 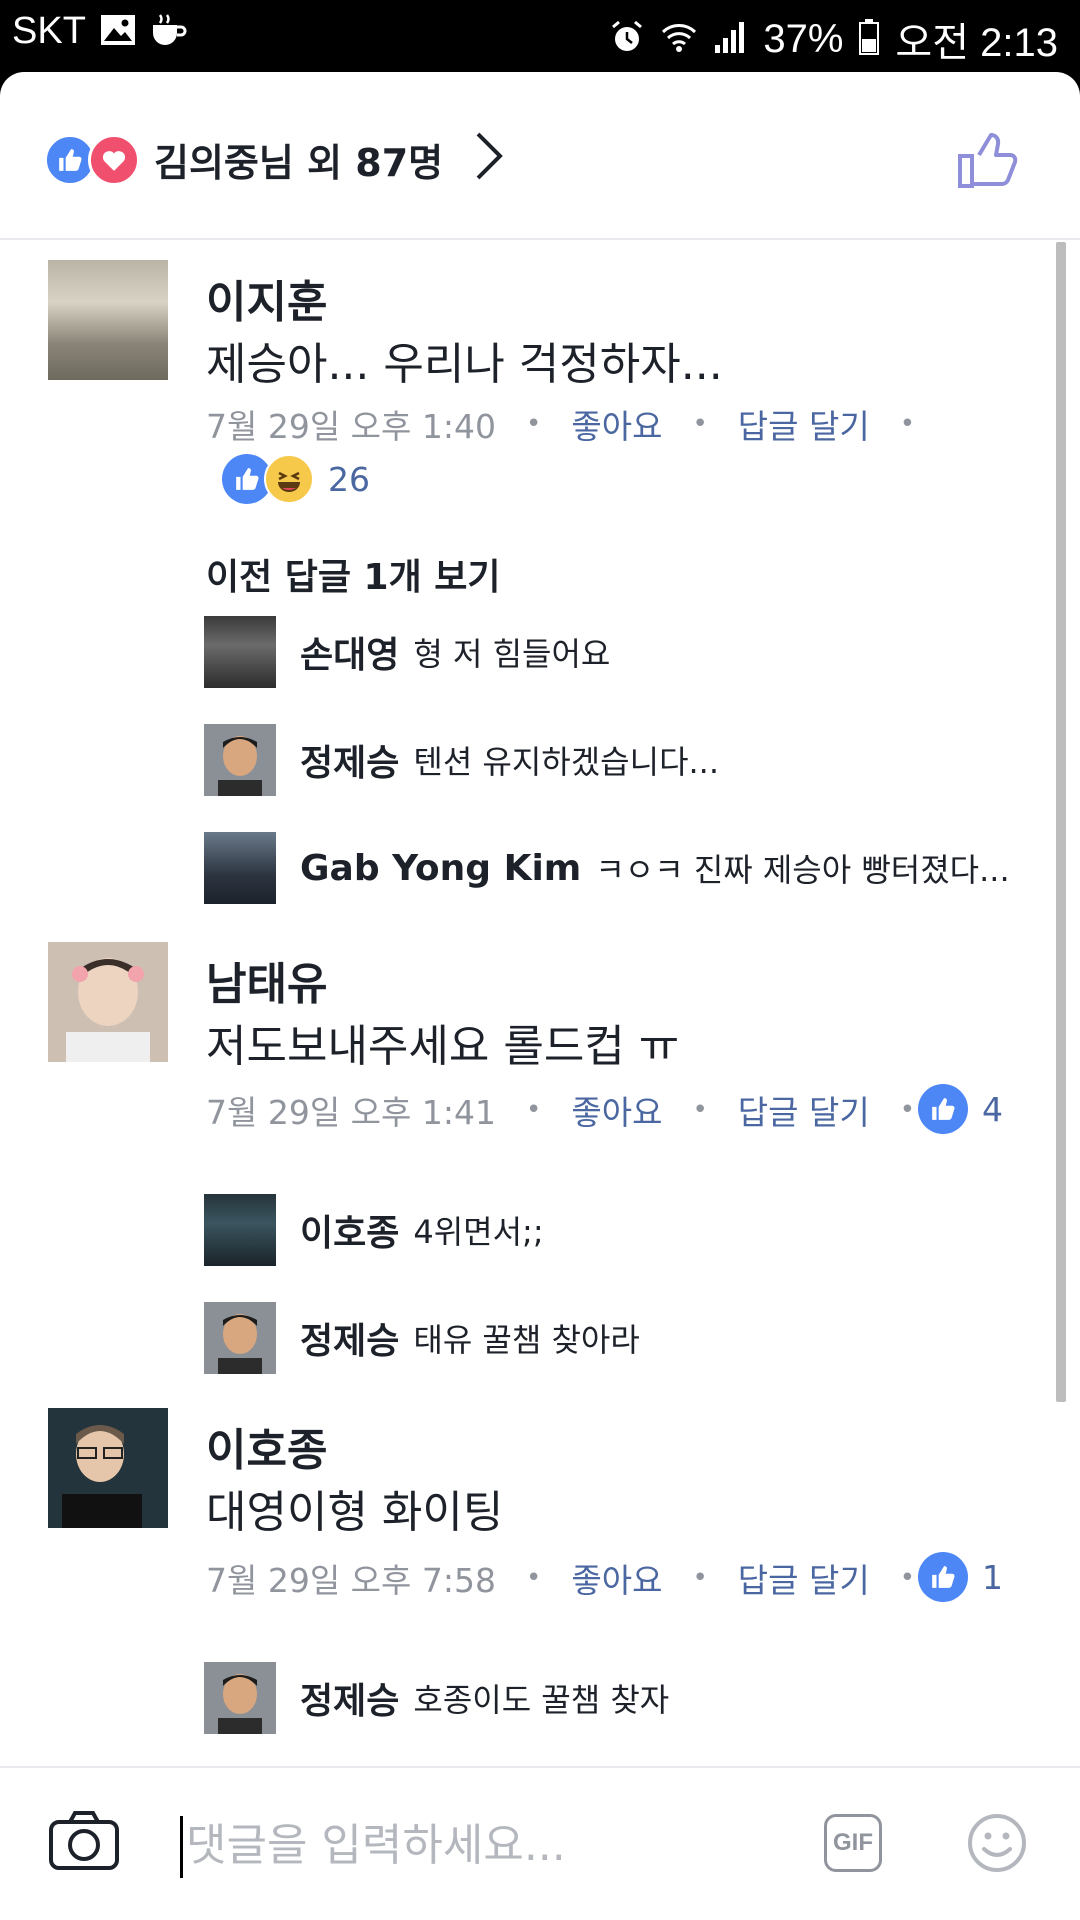 I want to click on chevron-right-icon, so click(x=489, y=158).